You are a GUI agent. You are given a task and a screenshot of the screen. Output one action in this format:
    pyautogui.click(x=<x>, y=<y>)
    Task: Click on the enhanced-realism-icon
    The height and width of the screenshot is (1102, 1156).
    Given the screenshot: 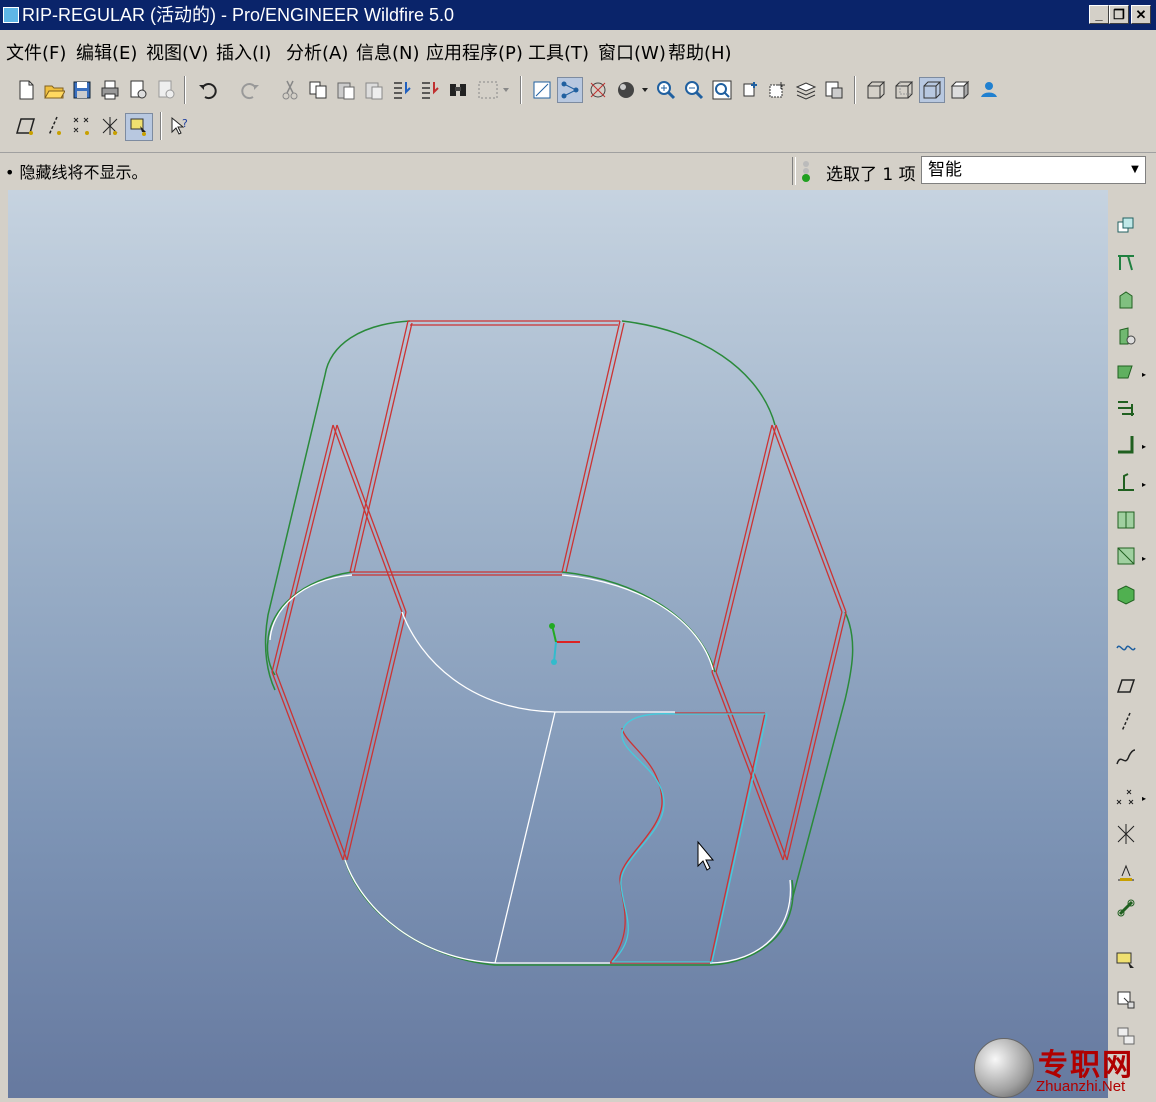 What is the action you would take?
    pyautogui.click(x=988, y=90)
    